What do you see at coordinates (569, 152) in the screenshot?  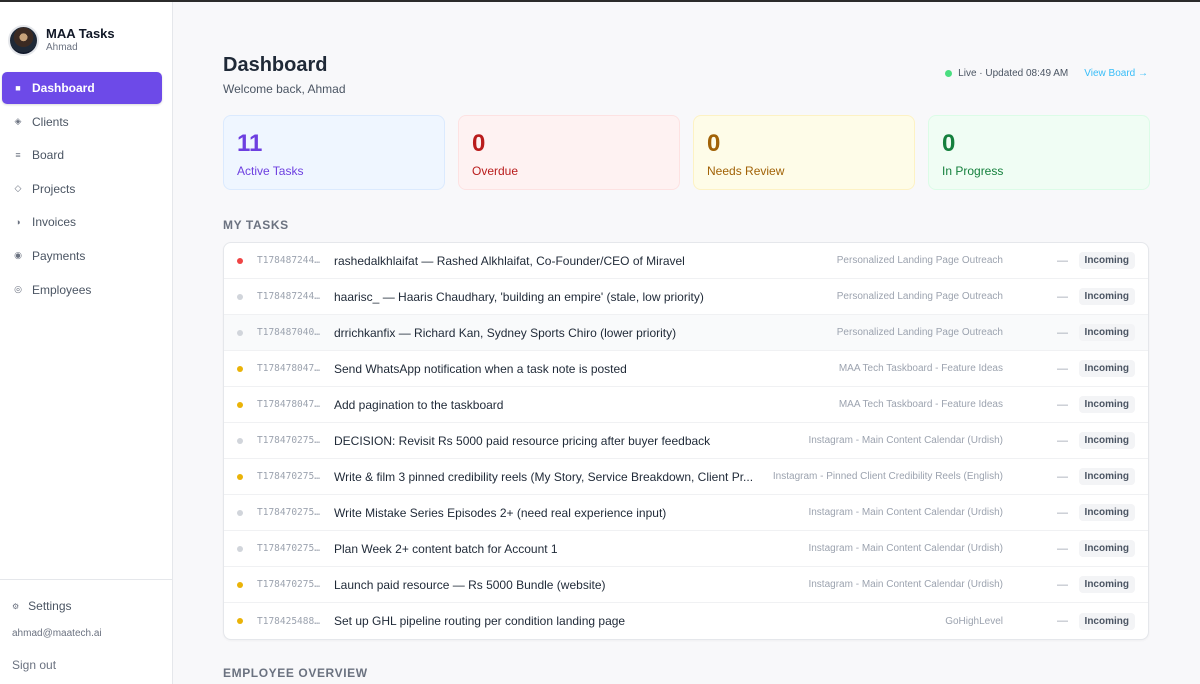 I see `stat-card-overdue: 0 Overdue` at bounding box center [569, 152].